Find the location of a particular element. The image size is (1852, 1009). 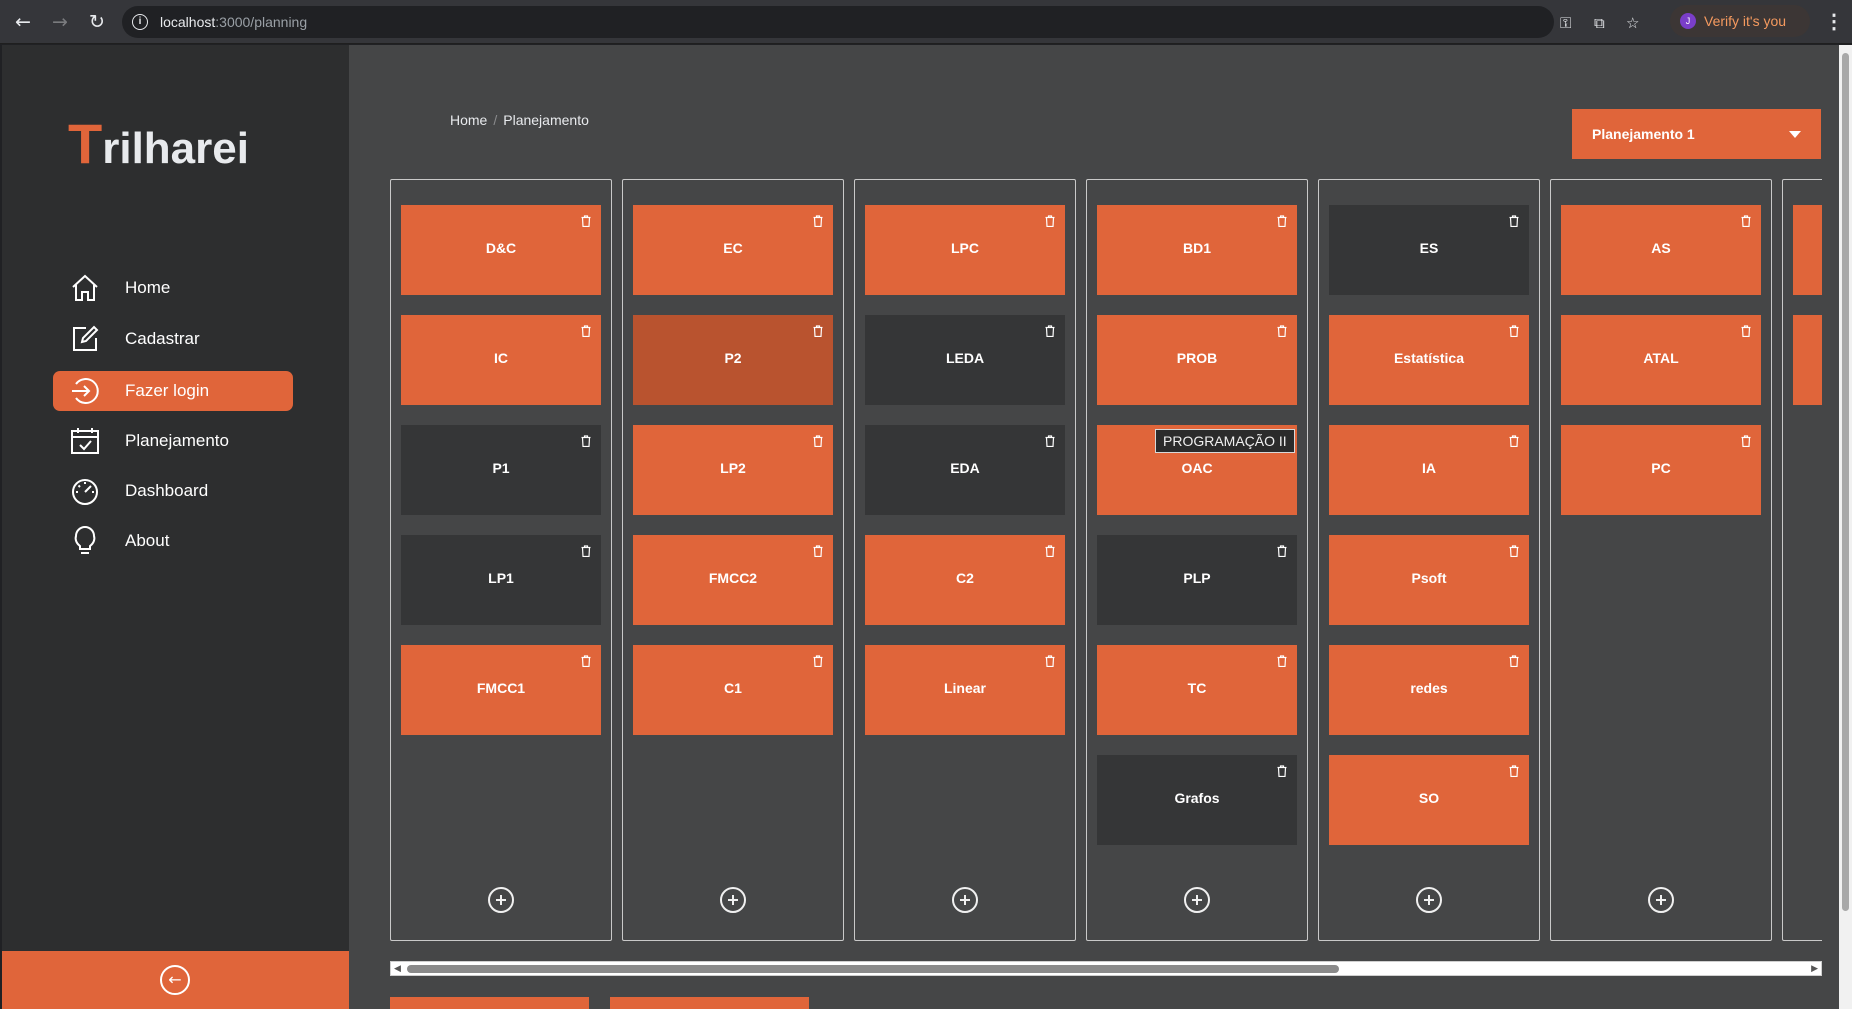

course-card: D&C is located at coordinates (501, 250).